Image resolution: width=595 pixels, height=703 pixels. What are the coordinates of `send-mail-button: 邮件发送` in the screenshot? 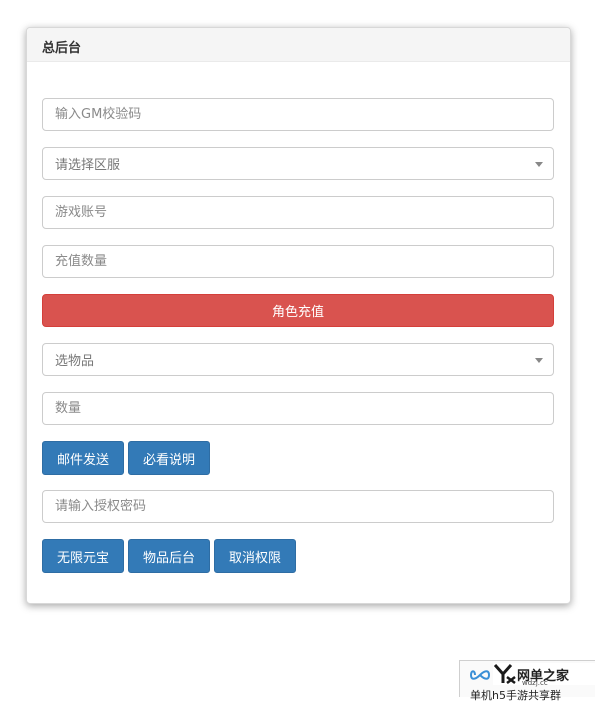 It's located at (83, 458).